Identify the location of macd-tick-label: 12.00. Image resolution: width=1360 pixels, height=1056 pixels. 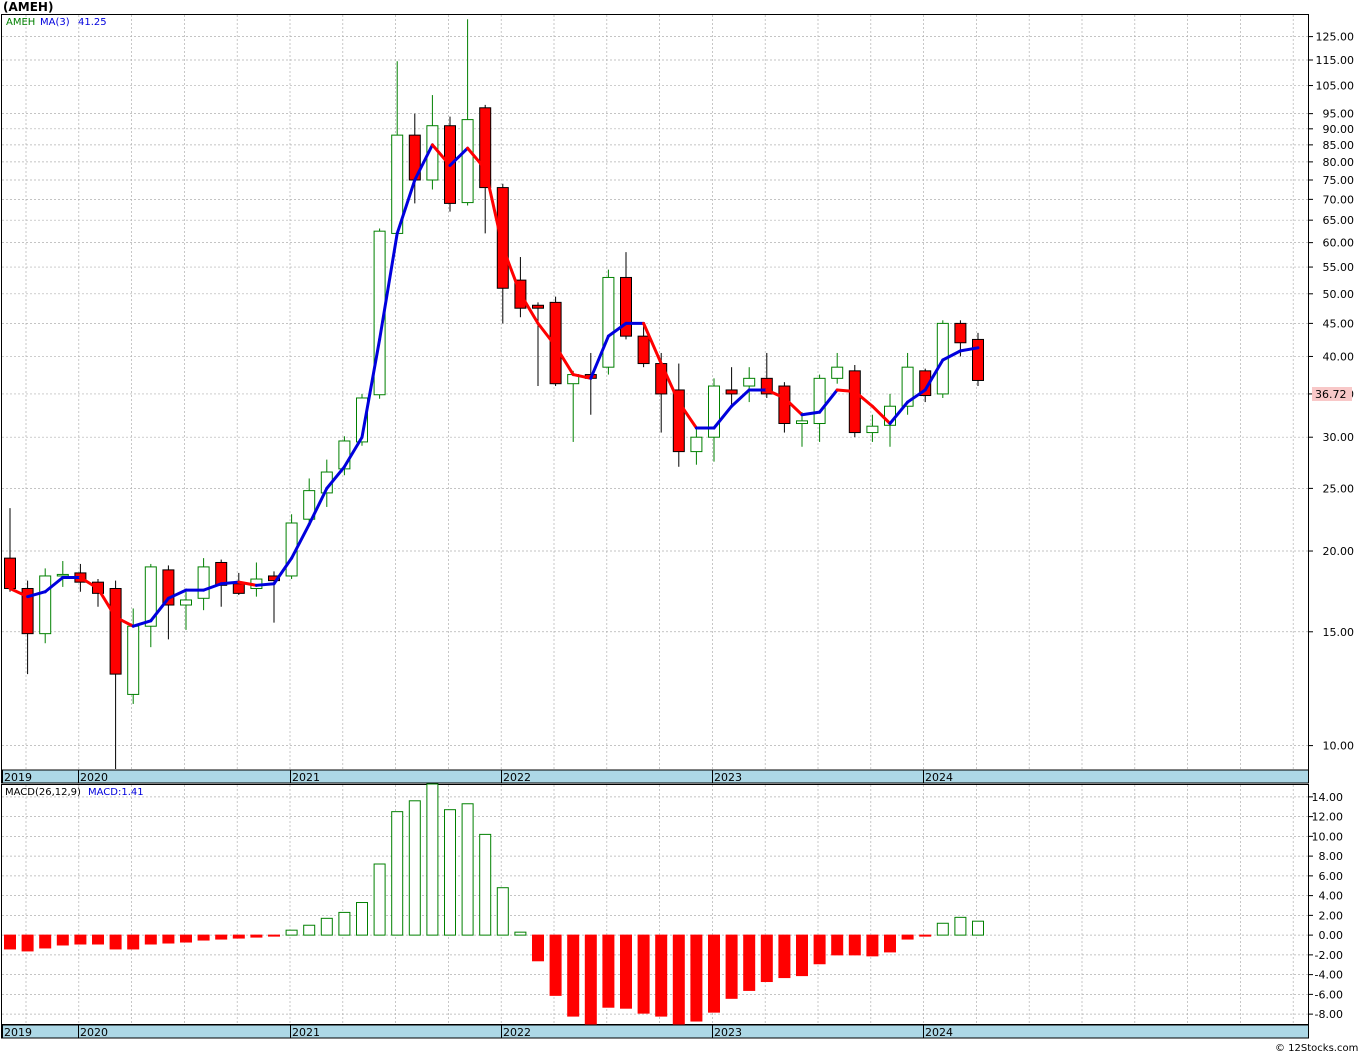
(1328, 817).